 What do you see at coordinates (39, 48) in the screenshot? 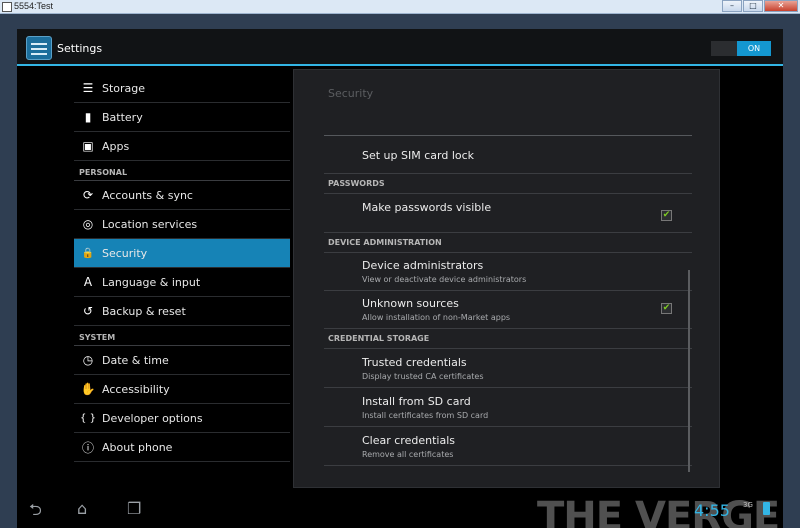
I see `settings-app-icon` at bounding box center [39, 48].